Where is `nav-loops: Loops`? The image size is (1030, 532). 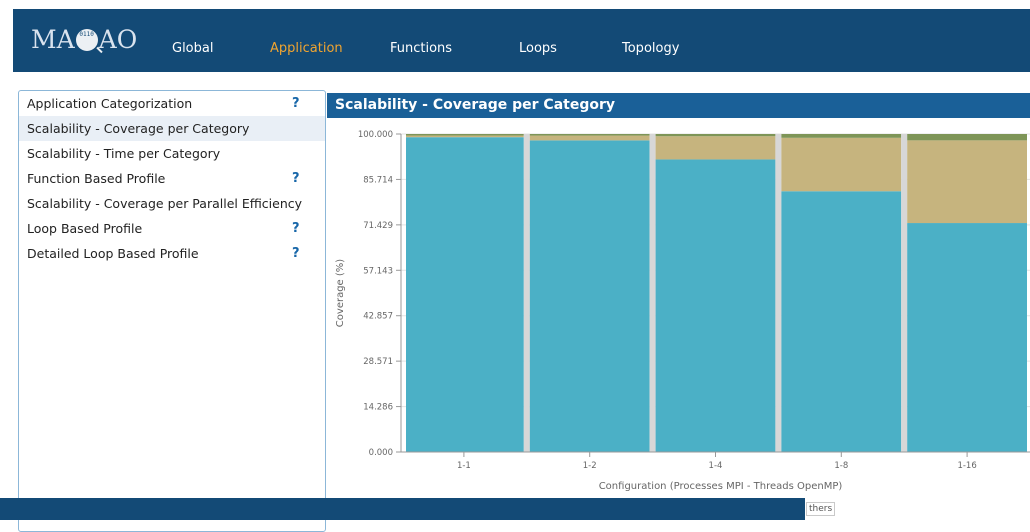 nav-loops: Loops is located at coordinates (538, 48).